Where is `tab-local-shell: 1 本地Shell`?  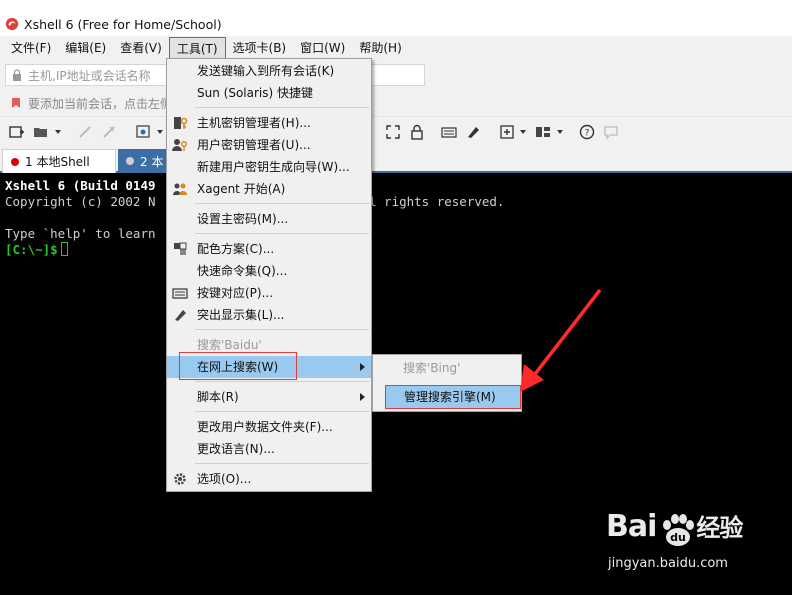 tab-local-shell: 1 本地Shell is located at coordinates (59, 161).